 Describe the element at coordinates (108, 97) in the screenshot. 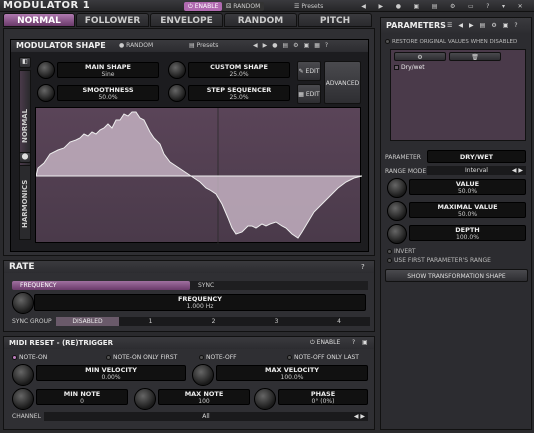

I see `smoothness-value: 50.0%` at that location.